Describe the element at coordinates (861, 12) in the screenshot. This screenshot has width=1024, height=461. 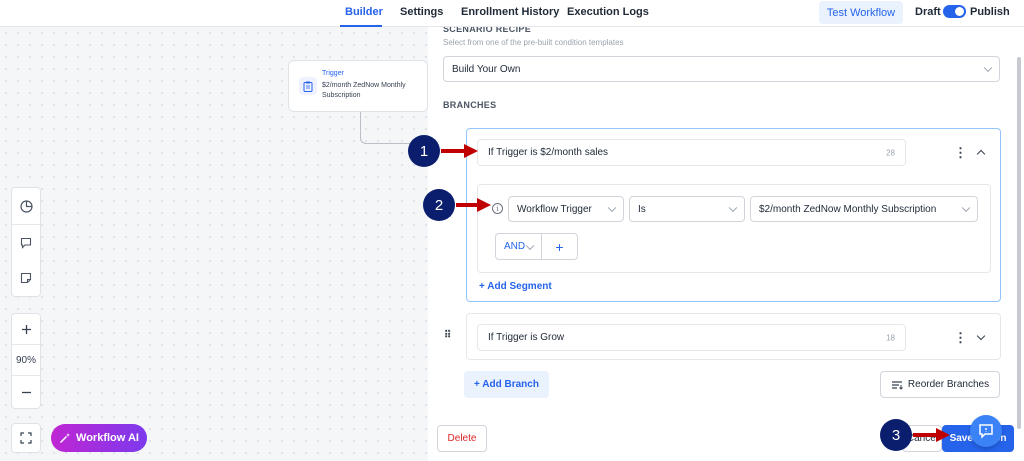
I see `test-workflow-button: Test Workflow` at that location.